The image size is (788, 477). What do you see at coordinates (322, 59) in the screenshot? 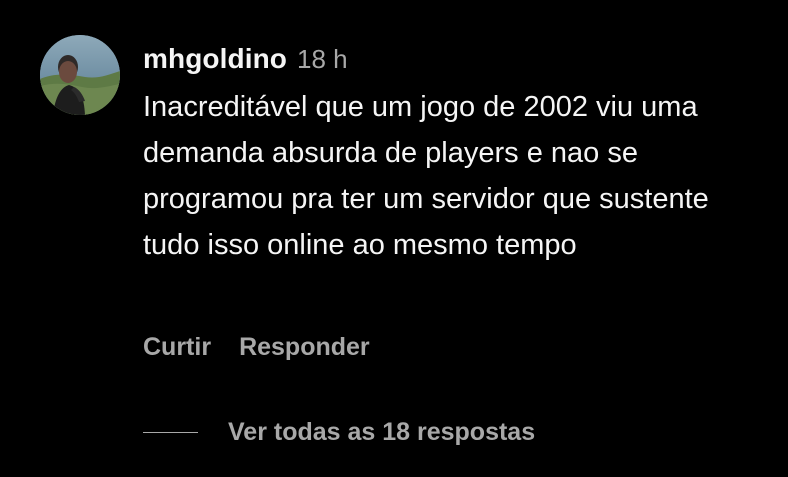
I see `comment-timestamp: 18 h` at bounding box center [322, 59].